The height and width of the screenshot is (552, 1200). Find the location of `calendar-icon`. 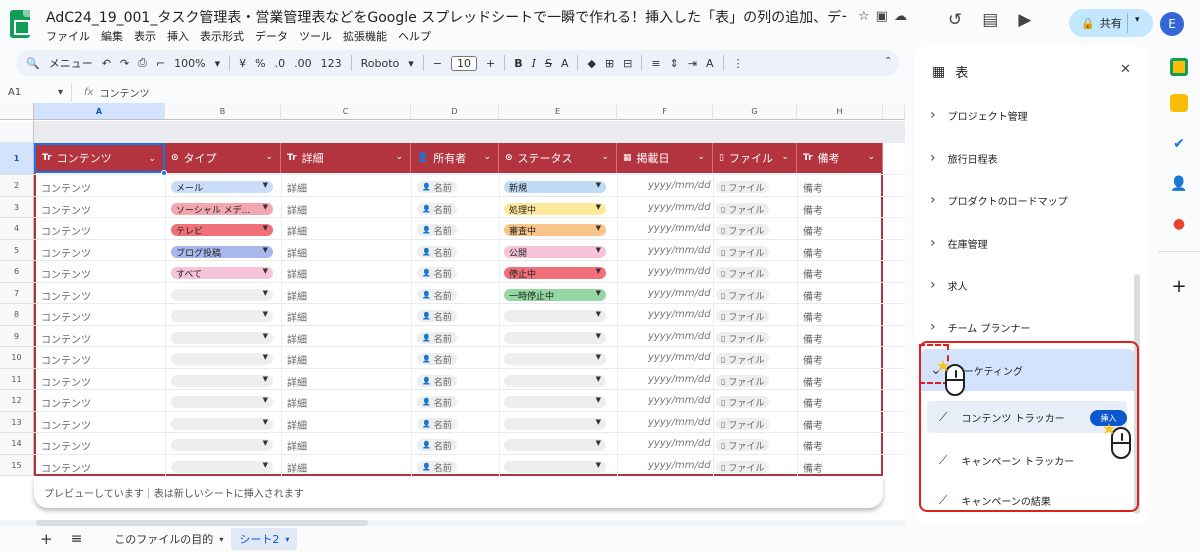

calendar-icon is located at coordinates (1179, 67).